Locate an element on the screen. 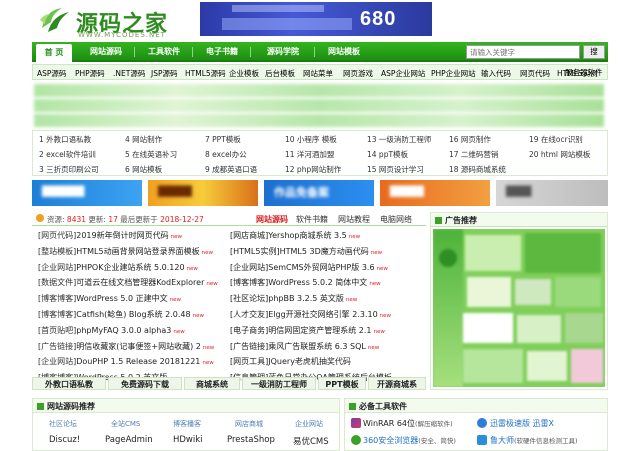  category-link: 服务器软件 is located at coordinates (584, 72).